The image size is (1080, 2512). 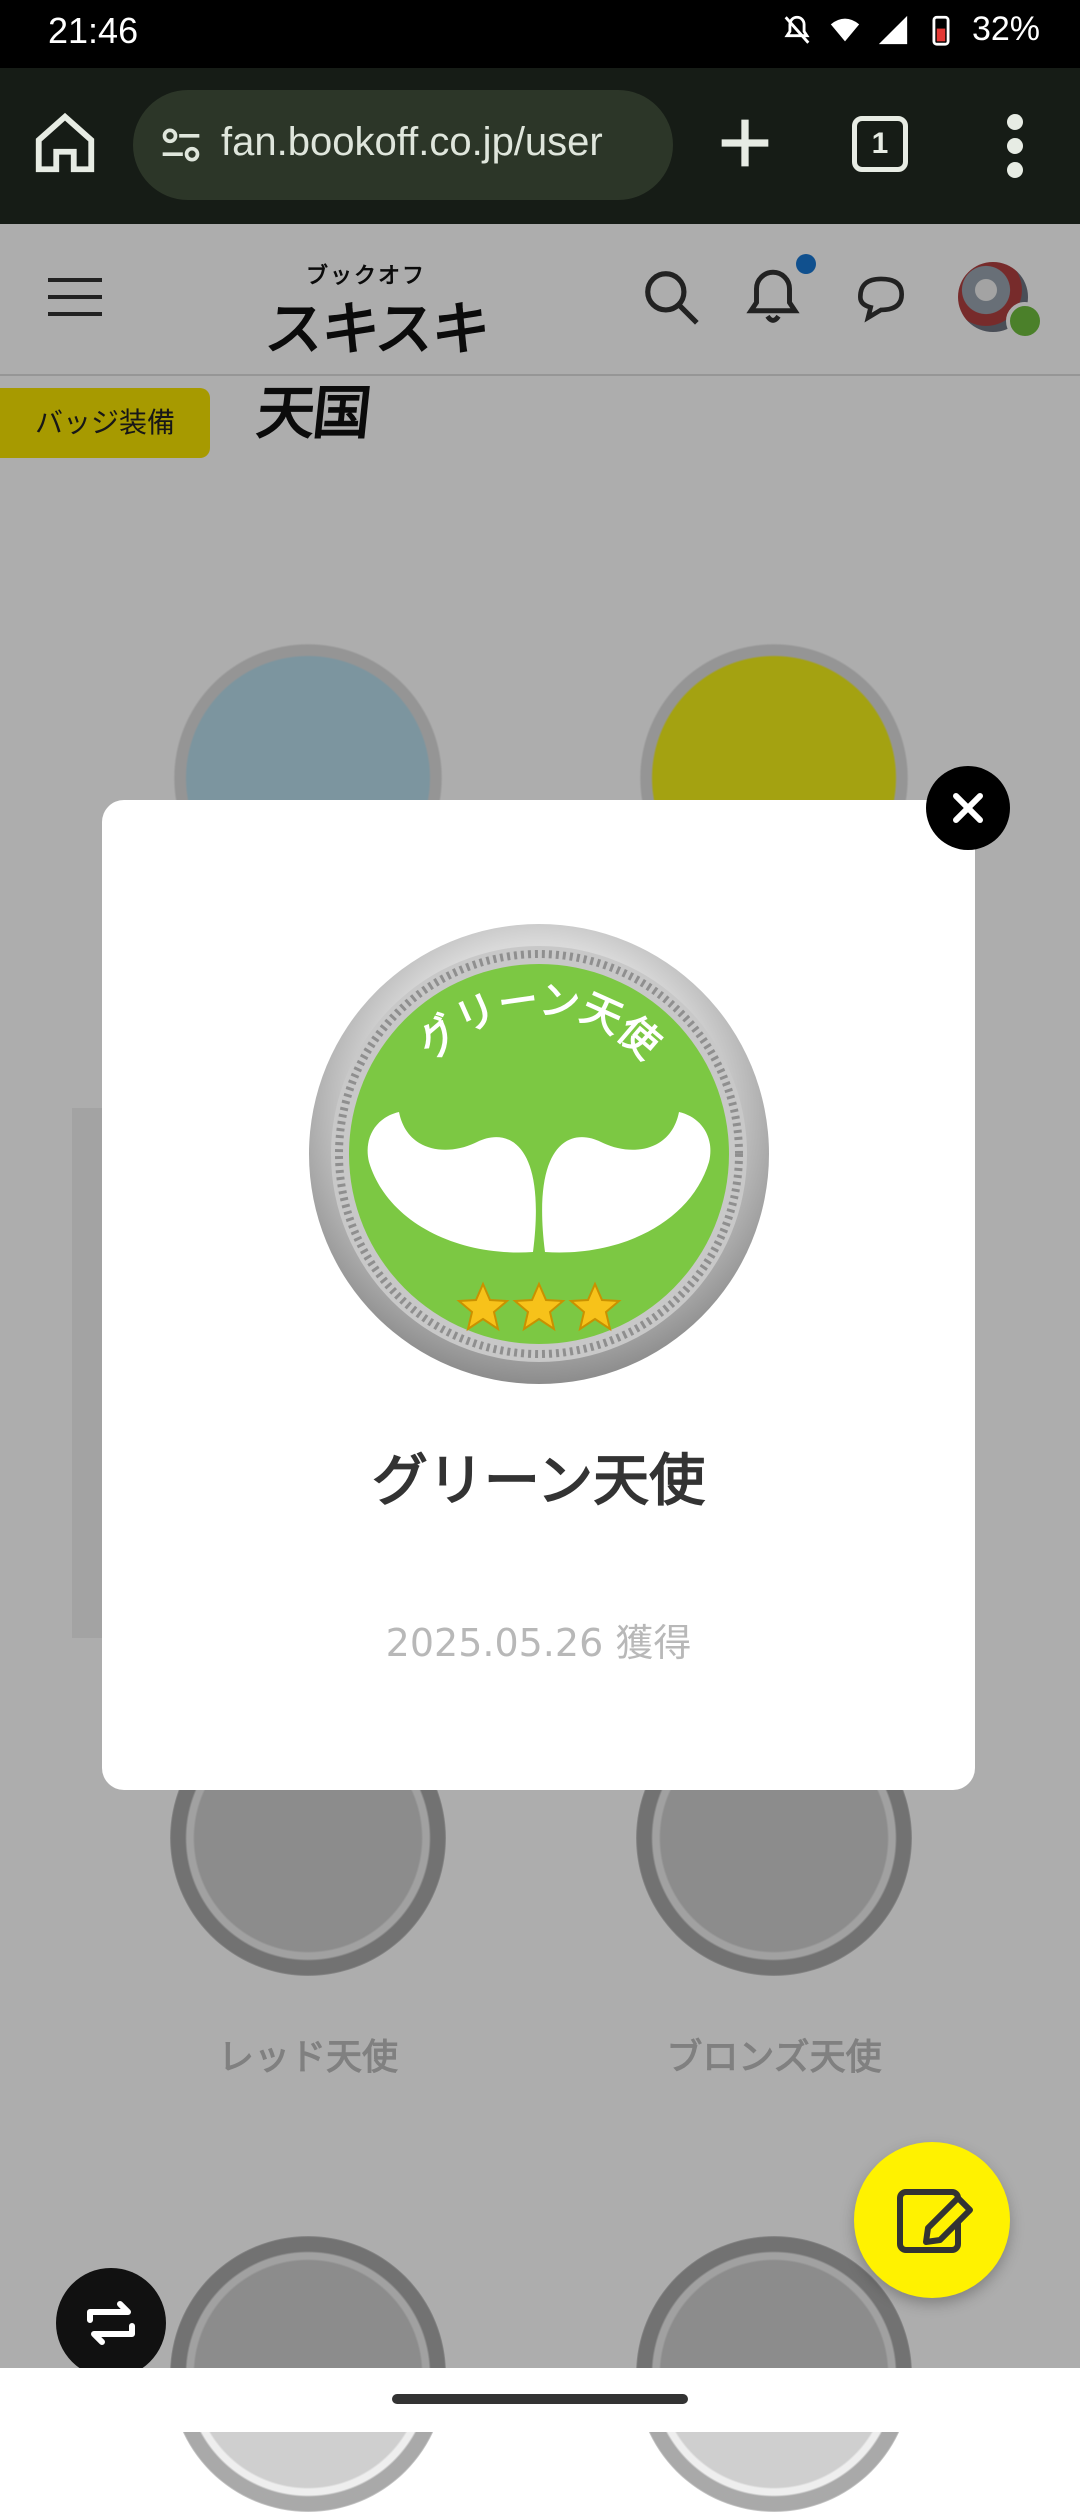 I want to click on repeat-icon, so click(x=111, y=2323).